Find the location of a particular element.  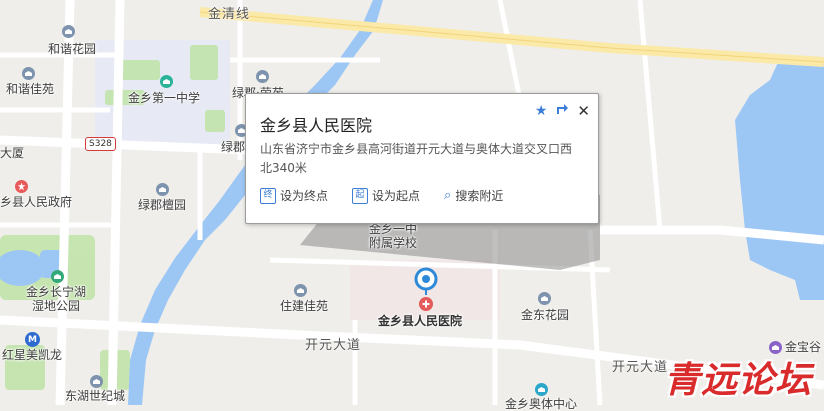

location-marker is located at coordinates (426, 294).